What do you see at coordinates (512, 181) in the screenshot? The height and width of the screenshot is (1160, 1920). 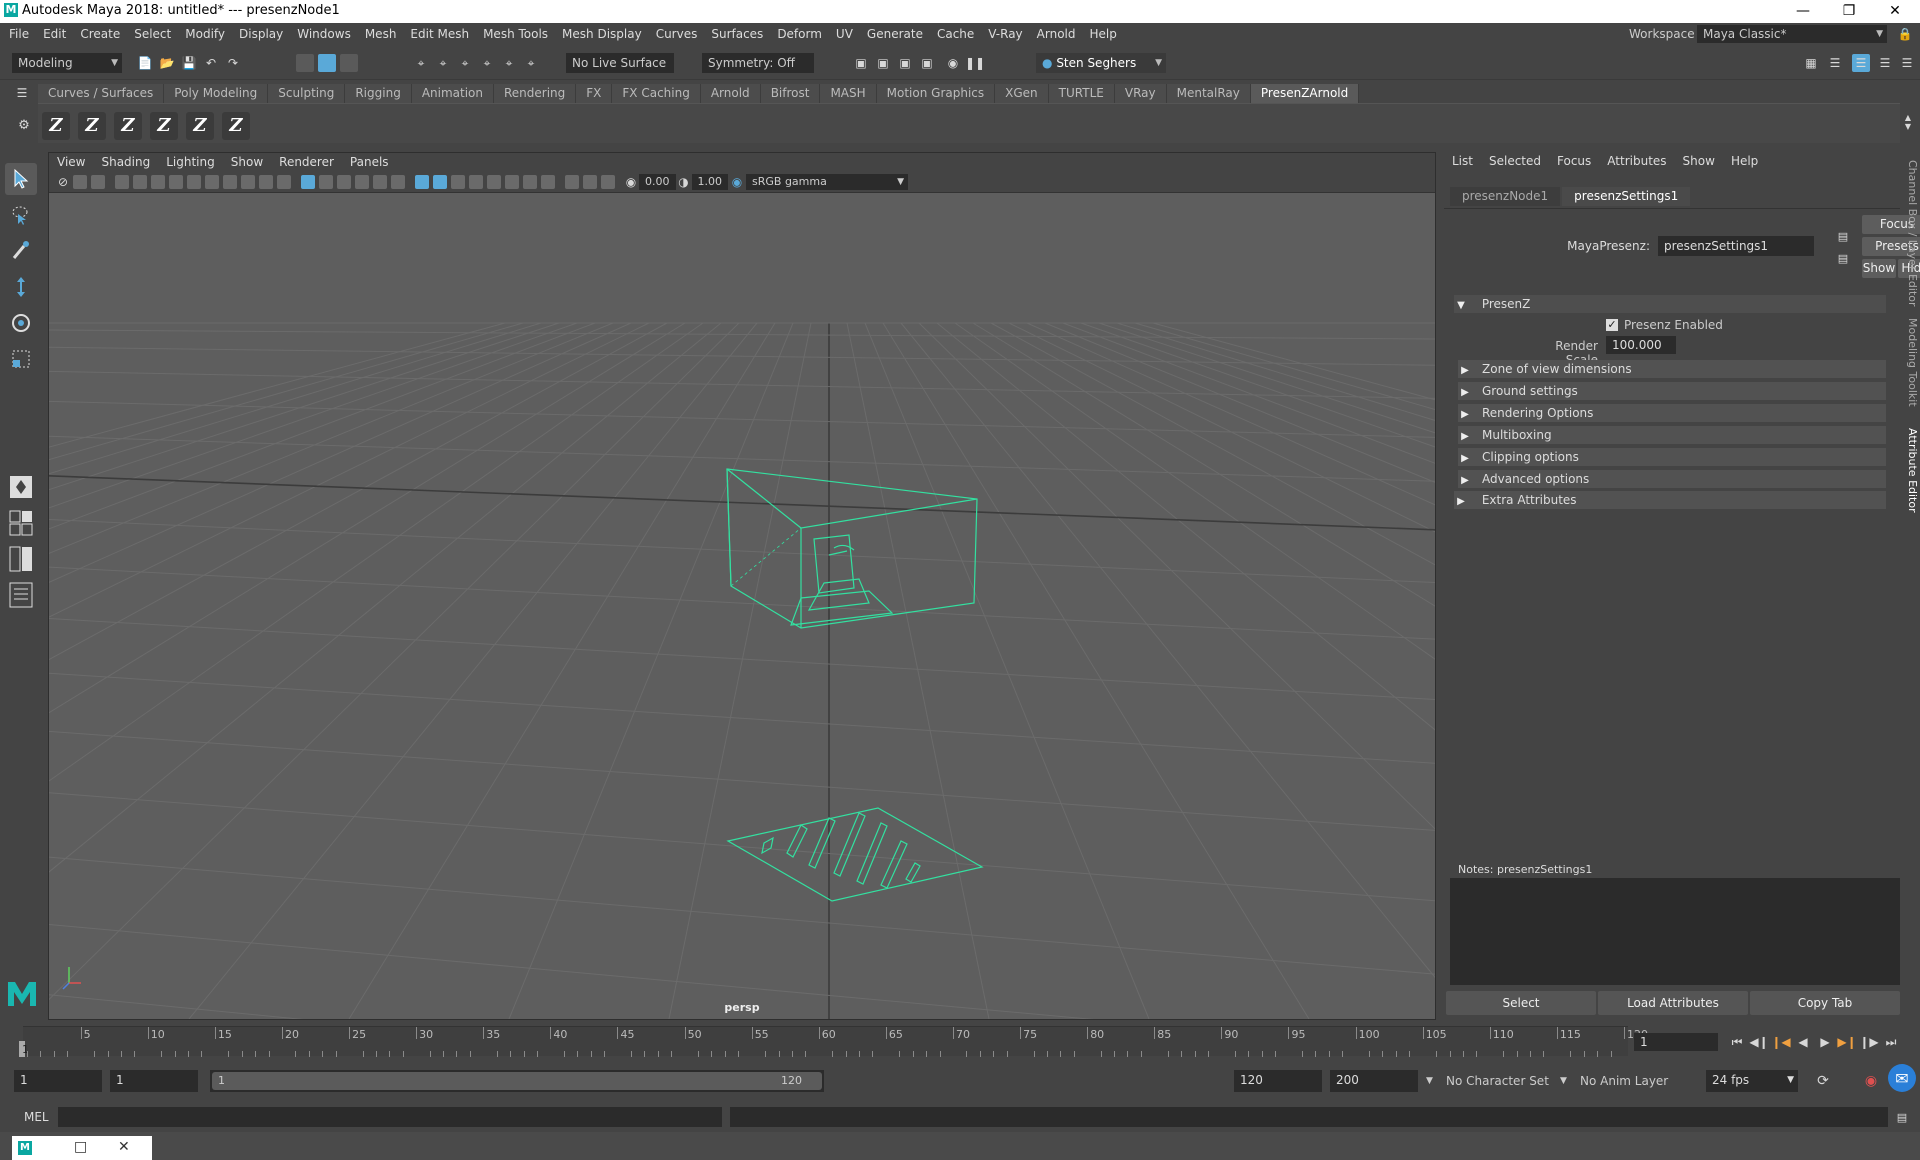 I see `motion-blur-icon` at bounding box center [512, 181].